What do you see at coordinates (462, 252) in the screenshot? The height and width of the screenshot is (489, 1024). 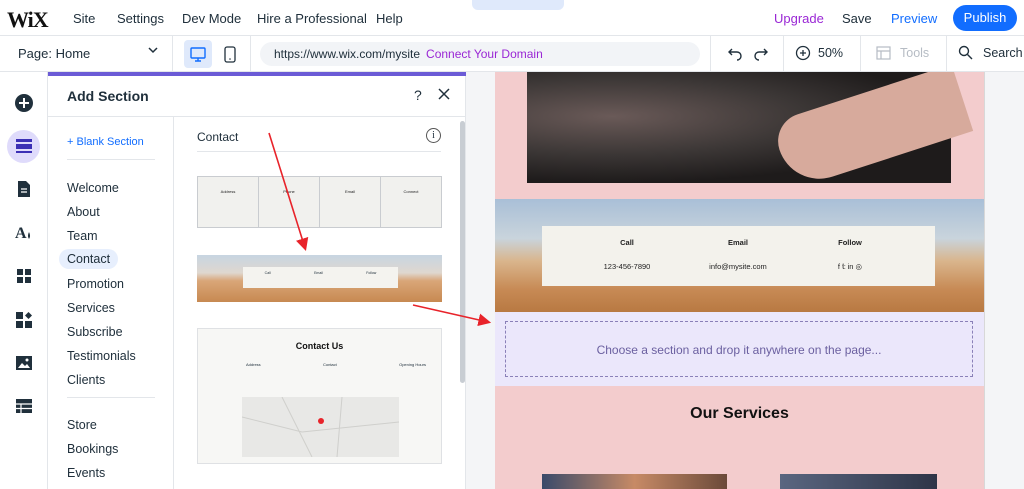 I see `panel-scrollbar` at bounding box center [462, 252].